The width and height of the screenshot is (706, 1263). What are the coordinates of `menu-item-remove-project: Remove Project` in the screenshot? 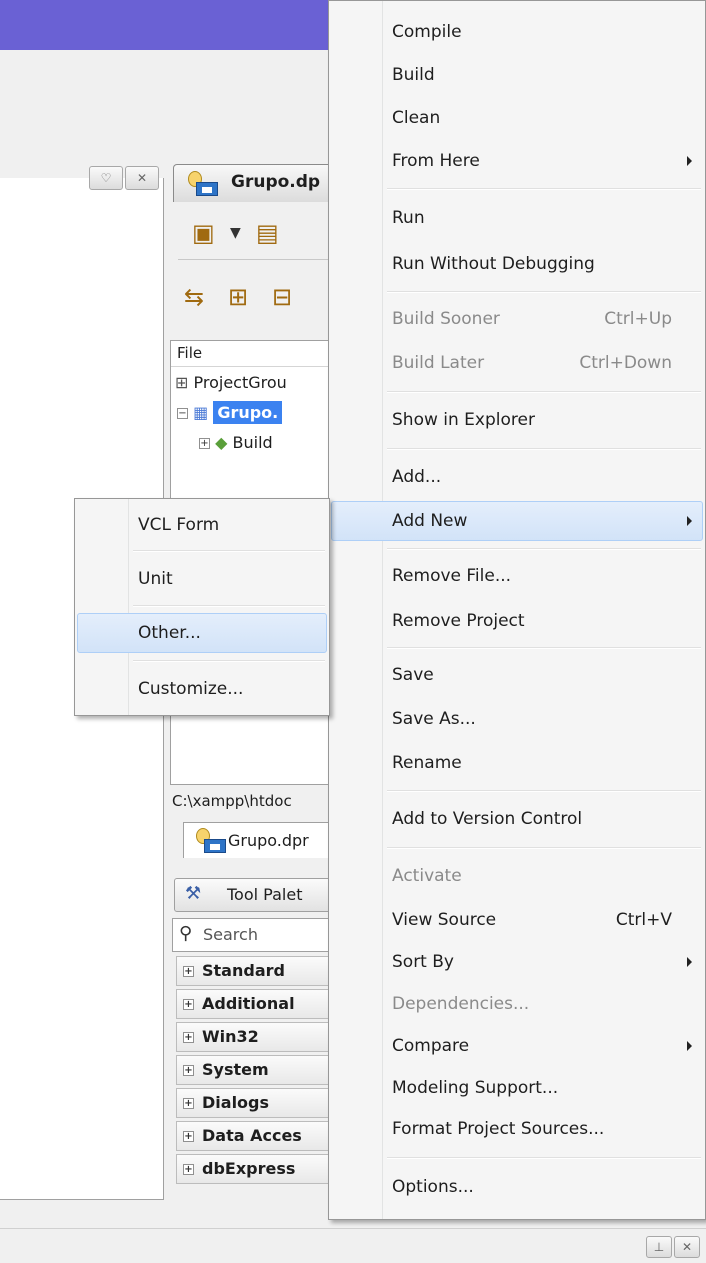 It's located at (517, 621).